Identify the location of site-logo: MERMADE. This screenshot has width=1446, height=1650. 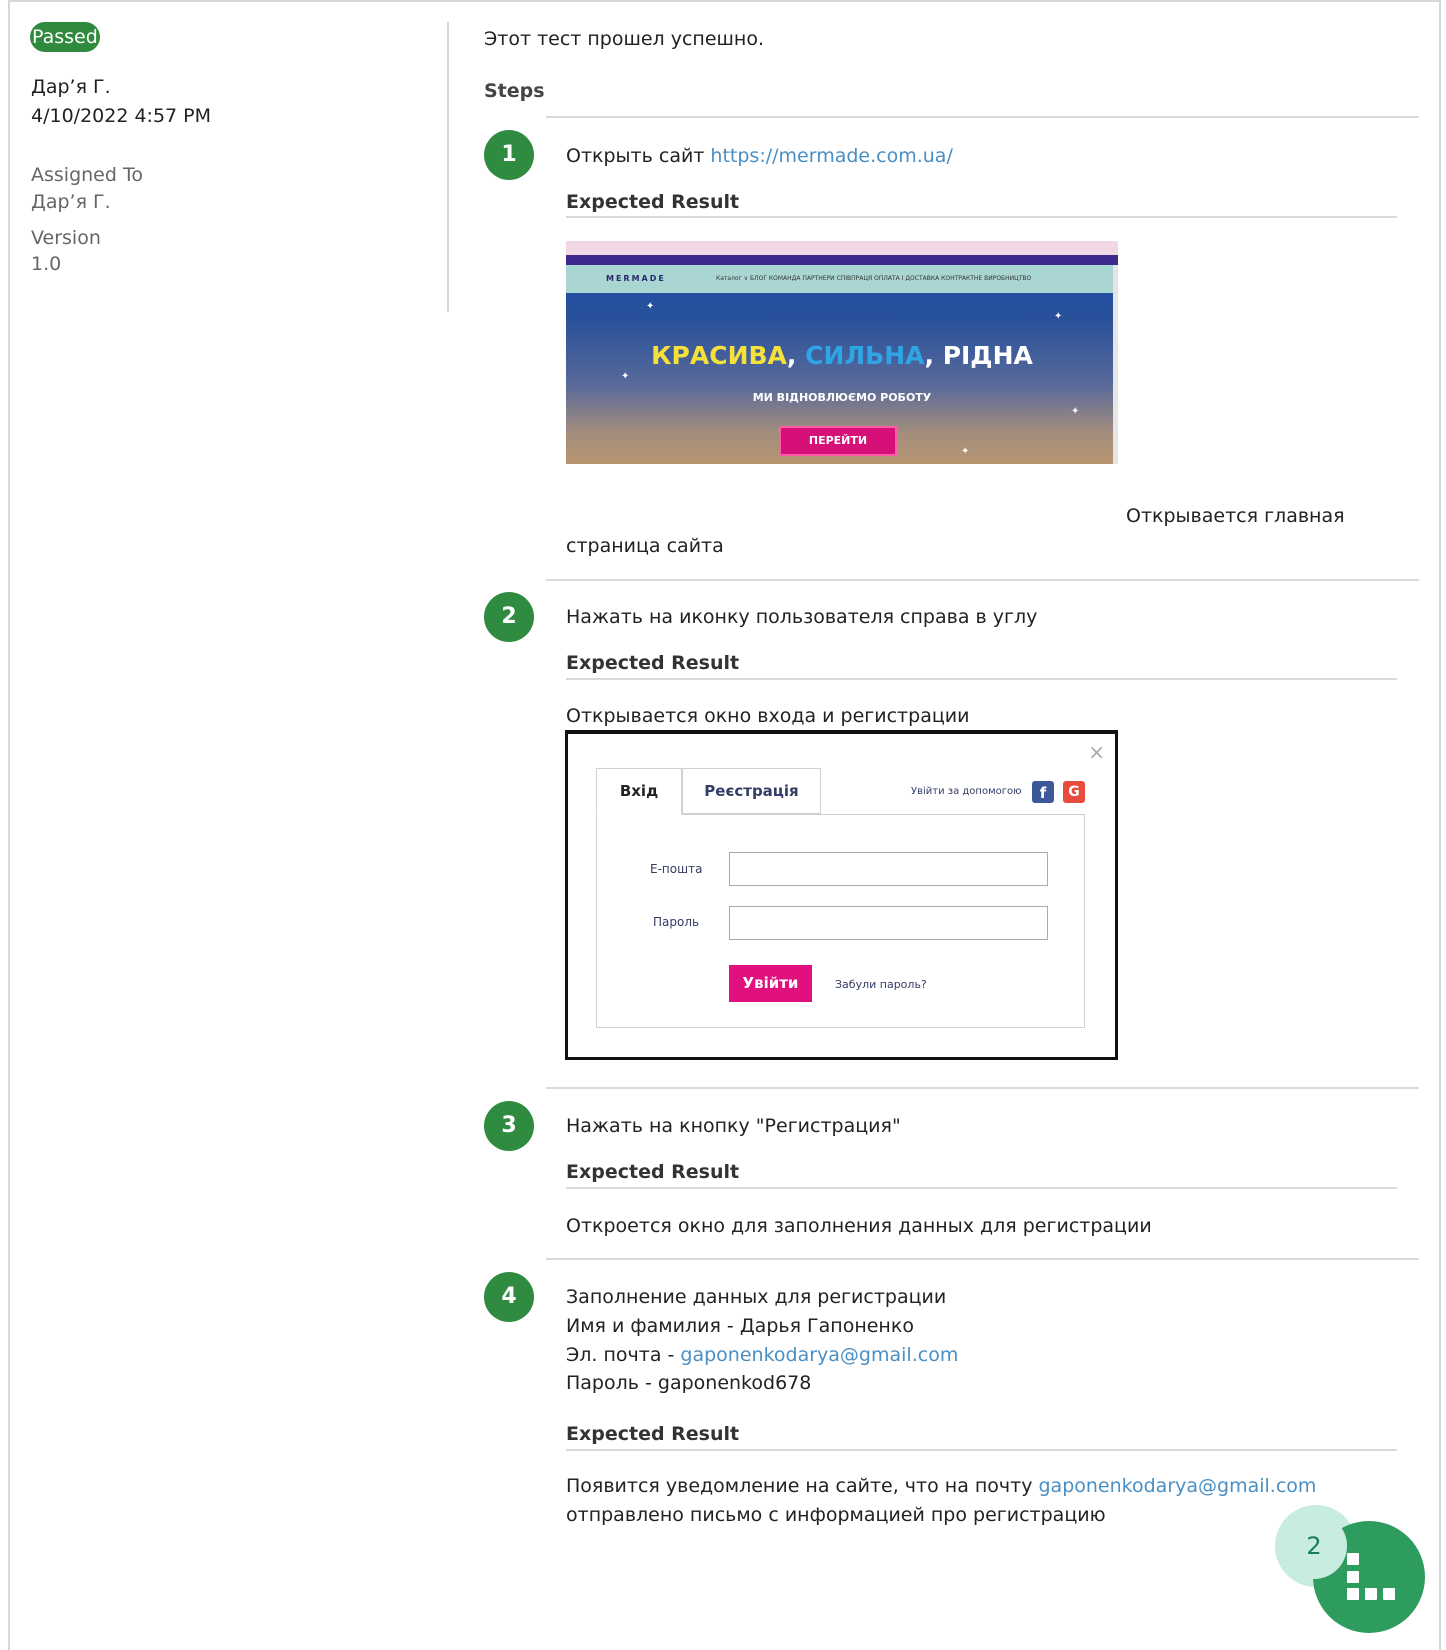
(636, 278).